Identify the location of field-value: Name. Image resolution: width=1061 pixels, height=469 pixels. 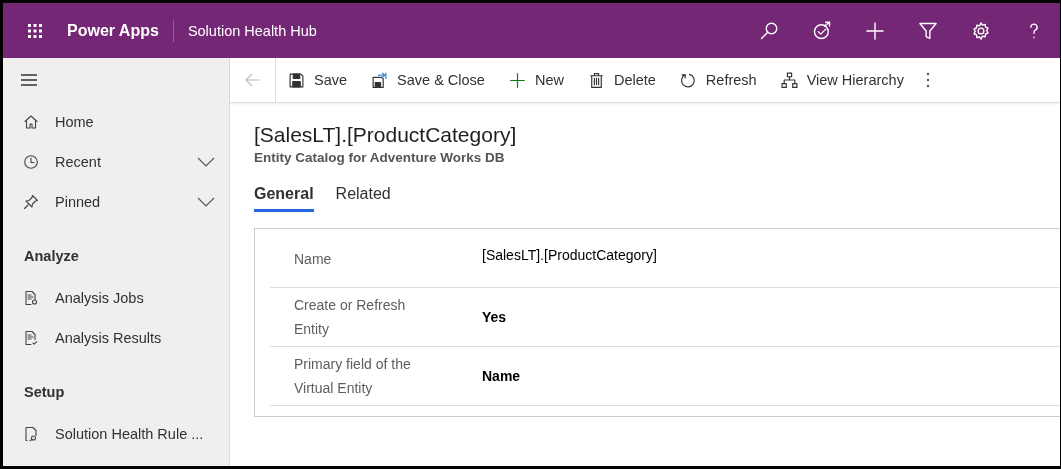
(502, 376).